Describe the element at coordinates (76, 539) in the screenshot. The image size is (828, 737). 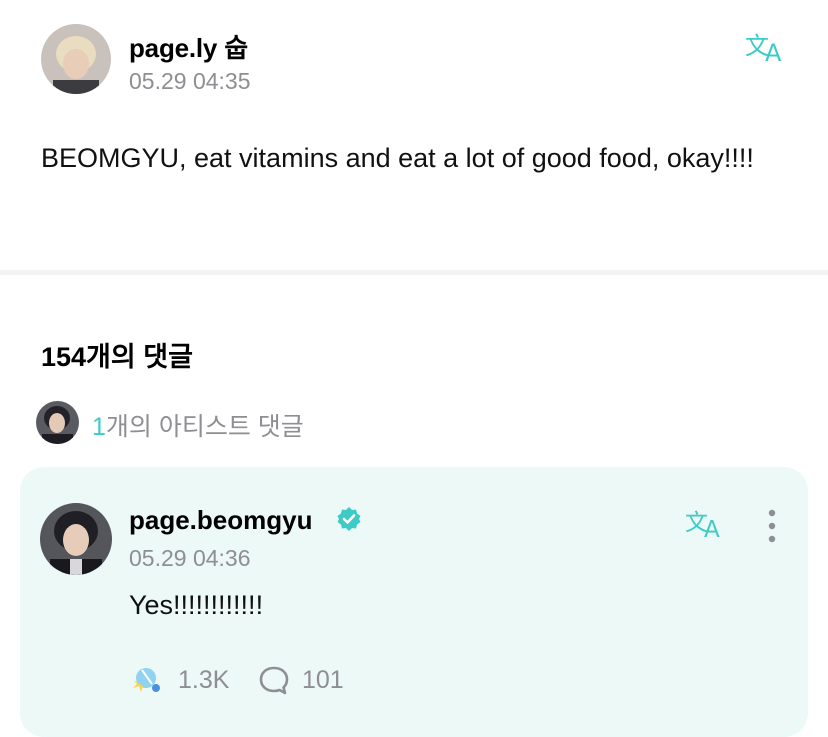
I see `comment-author-avatar` at that location.